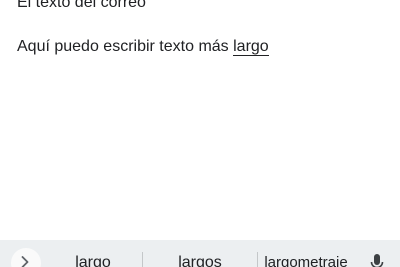  I want to click on microphone-icon, so click(377, 260).